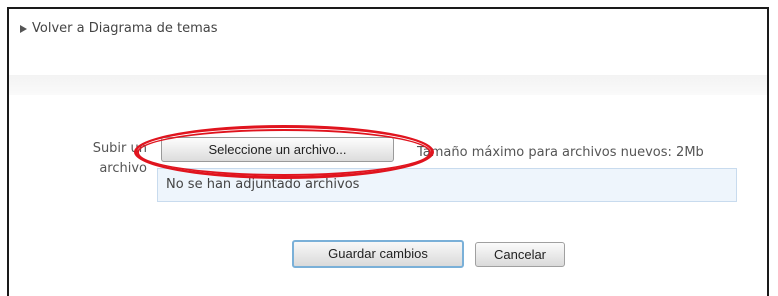 This screenshot has width=778, height=296. I want to click on triangle-right-icon, so click(23, 28).